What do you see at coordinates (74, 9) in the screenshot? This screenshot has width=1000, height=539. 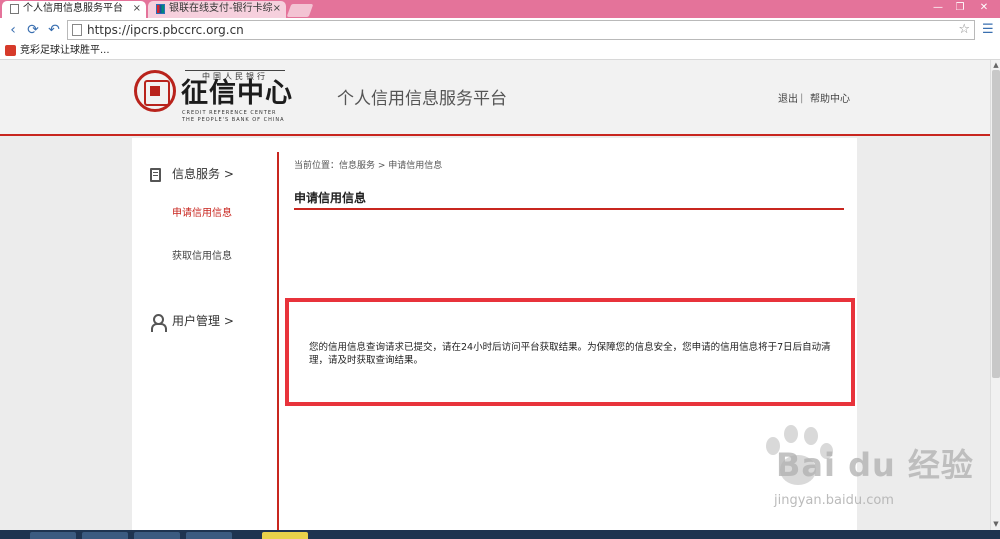 I see `tab-credit-platform: 个人信用信息服务平台 ×` at bounding box center [74, 9].